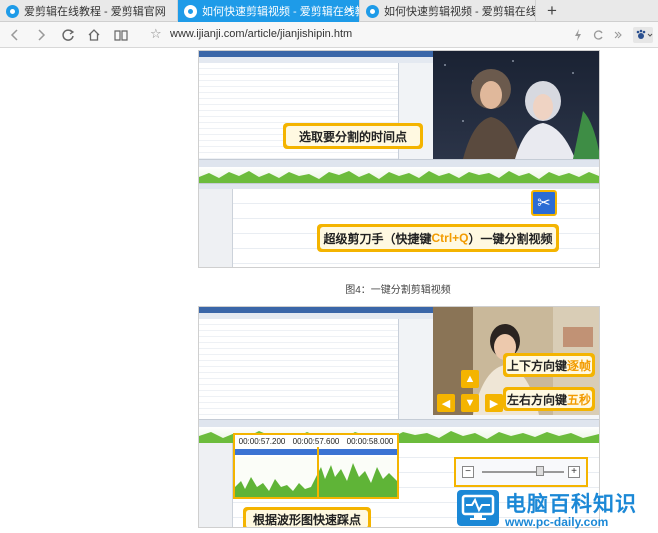 This screenshot has height=533, width=658. I want to click on tab-2-active: 如何快速剪辑视频 - 爱剪辑在线教程 ×, so click(269, 11).